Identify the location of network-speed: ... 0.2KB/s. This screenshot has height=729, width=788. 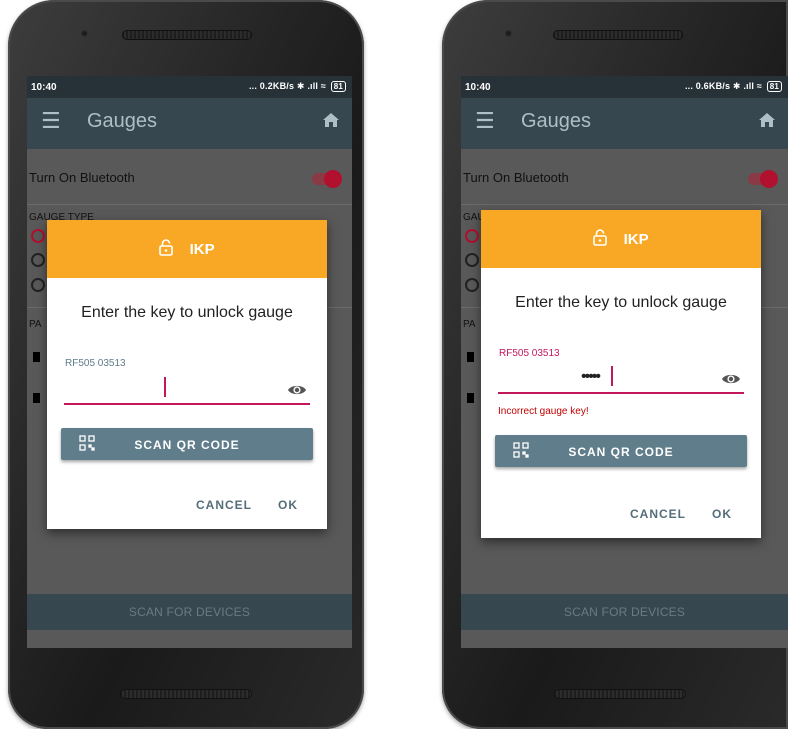
(271, 86).